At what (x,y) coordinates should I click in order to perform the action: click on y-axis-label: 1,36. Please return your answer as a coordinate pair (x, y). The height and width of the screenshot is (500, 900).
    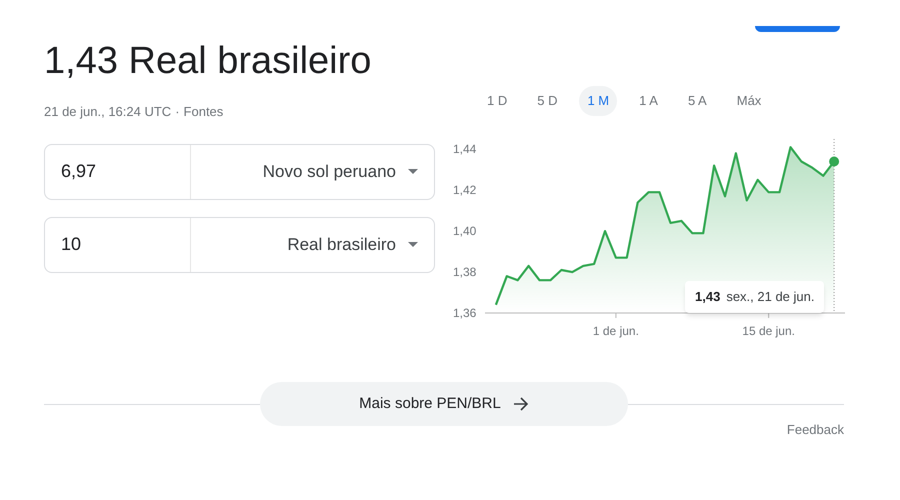
    Looking at the image, I should click on (464, 313).